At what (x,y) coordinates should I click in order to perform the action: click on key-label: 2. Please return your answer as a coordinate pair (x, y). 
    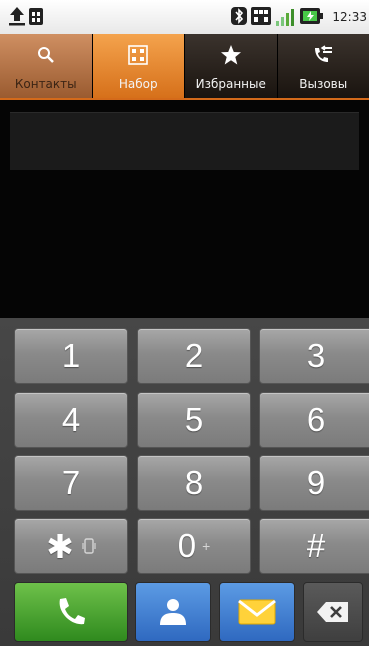
    Looking at the image, I should click on (194, 355).